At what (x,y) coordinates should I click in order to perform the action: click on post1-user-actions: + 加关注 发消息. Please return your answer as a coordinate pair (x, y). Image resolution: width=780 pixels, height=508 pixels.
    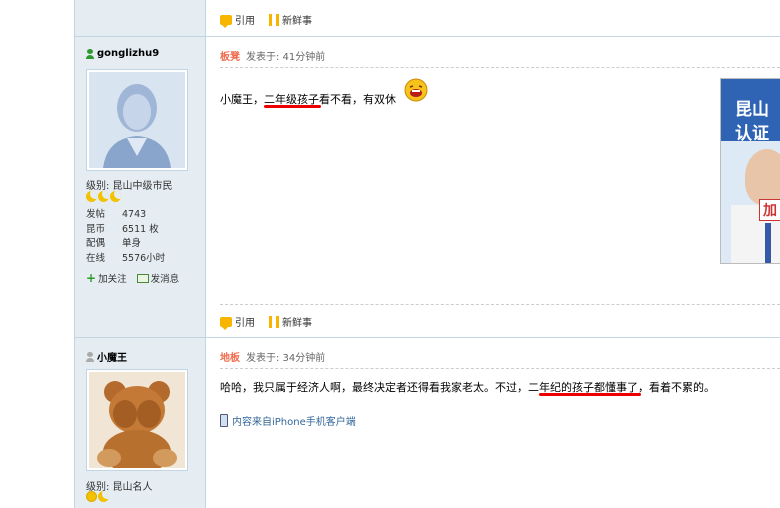
    Looking at the image, I should click on (132, 278).